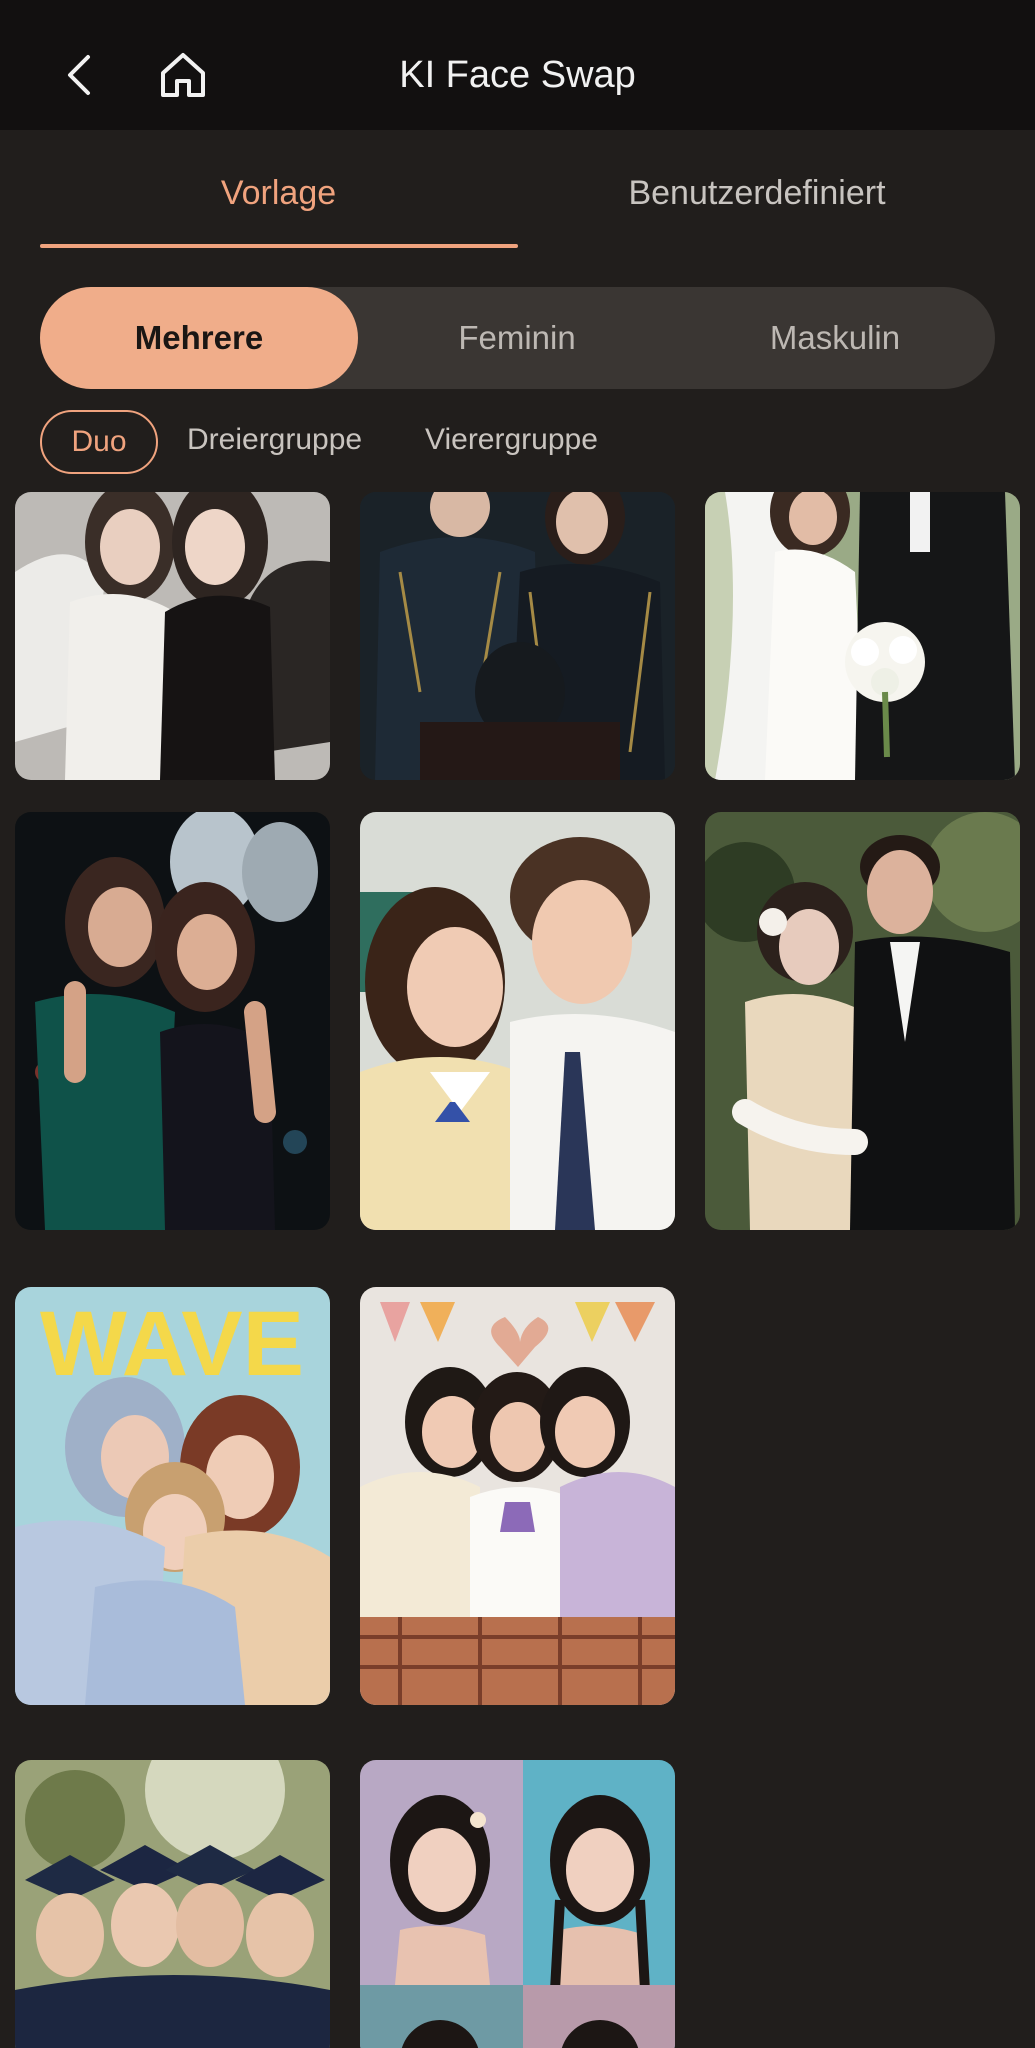 The width and height of the screenshot is (1035, 2048). I want to click on template-card: WAVE, so click(172, 1496).